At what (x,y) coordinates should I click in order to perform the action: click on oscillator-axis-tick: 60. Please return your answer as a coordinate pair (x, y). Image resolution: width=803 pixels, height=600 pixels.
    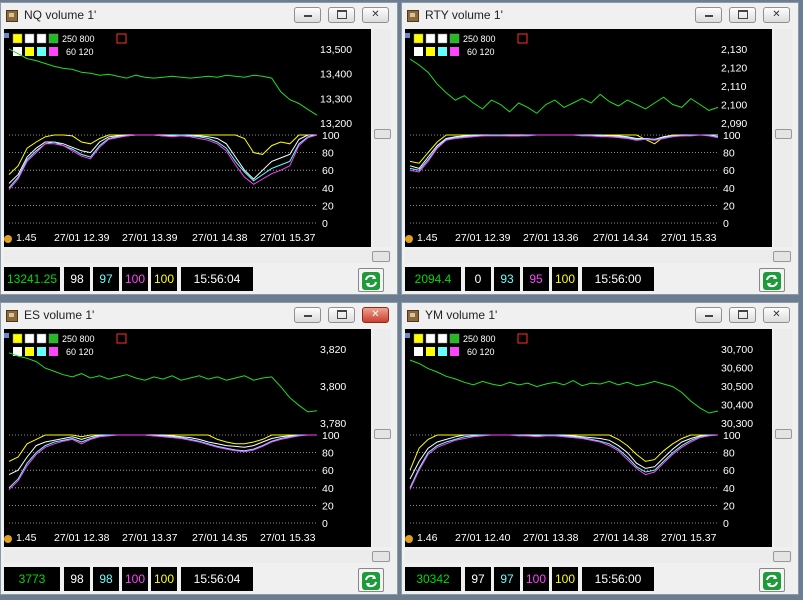
    Looking at the image, I should click on (729, 471).